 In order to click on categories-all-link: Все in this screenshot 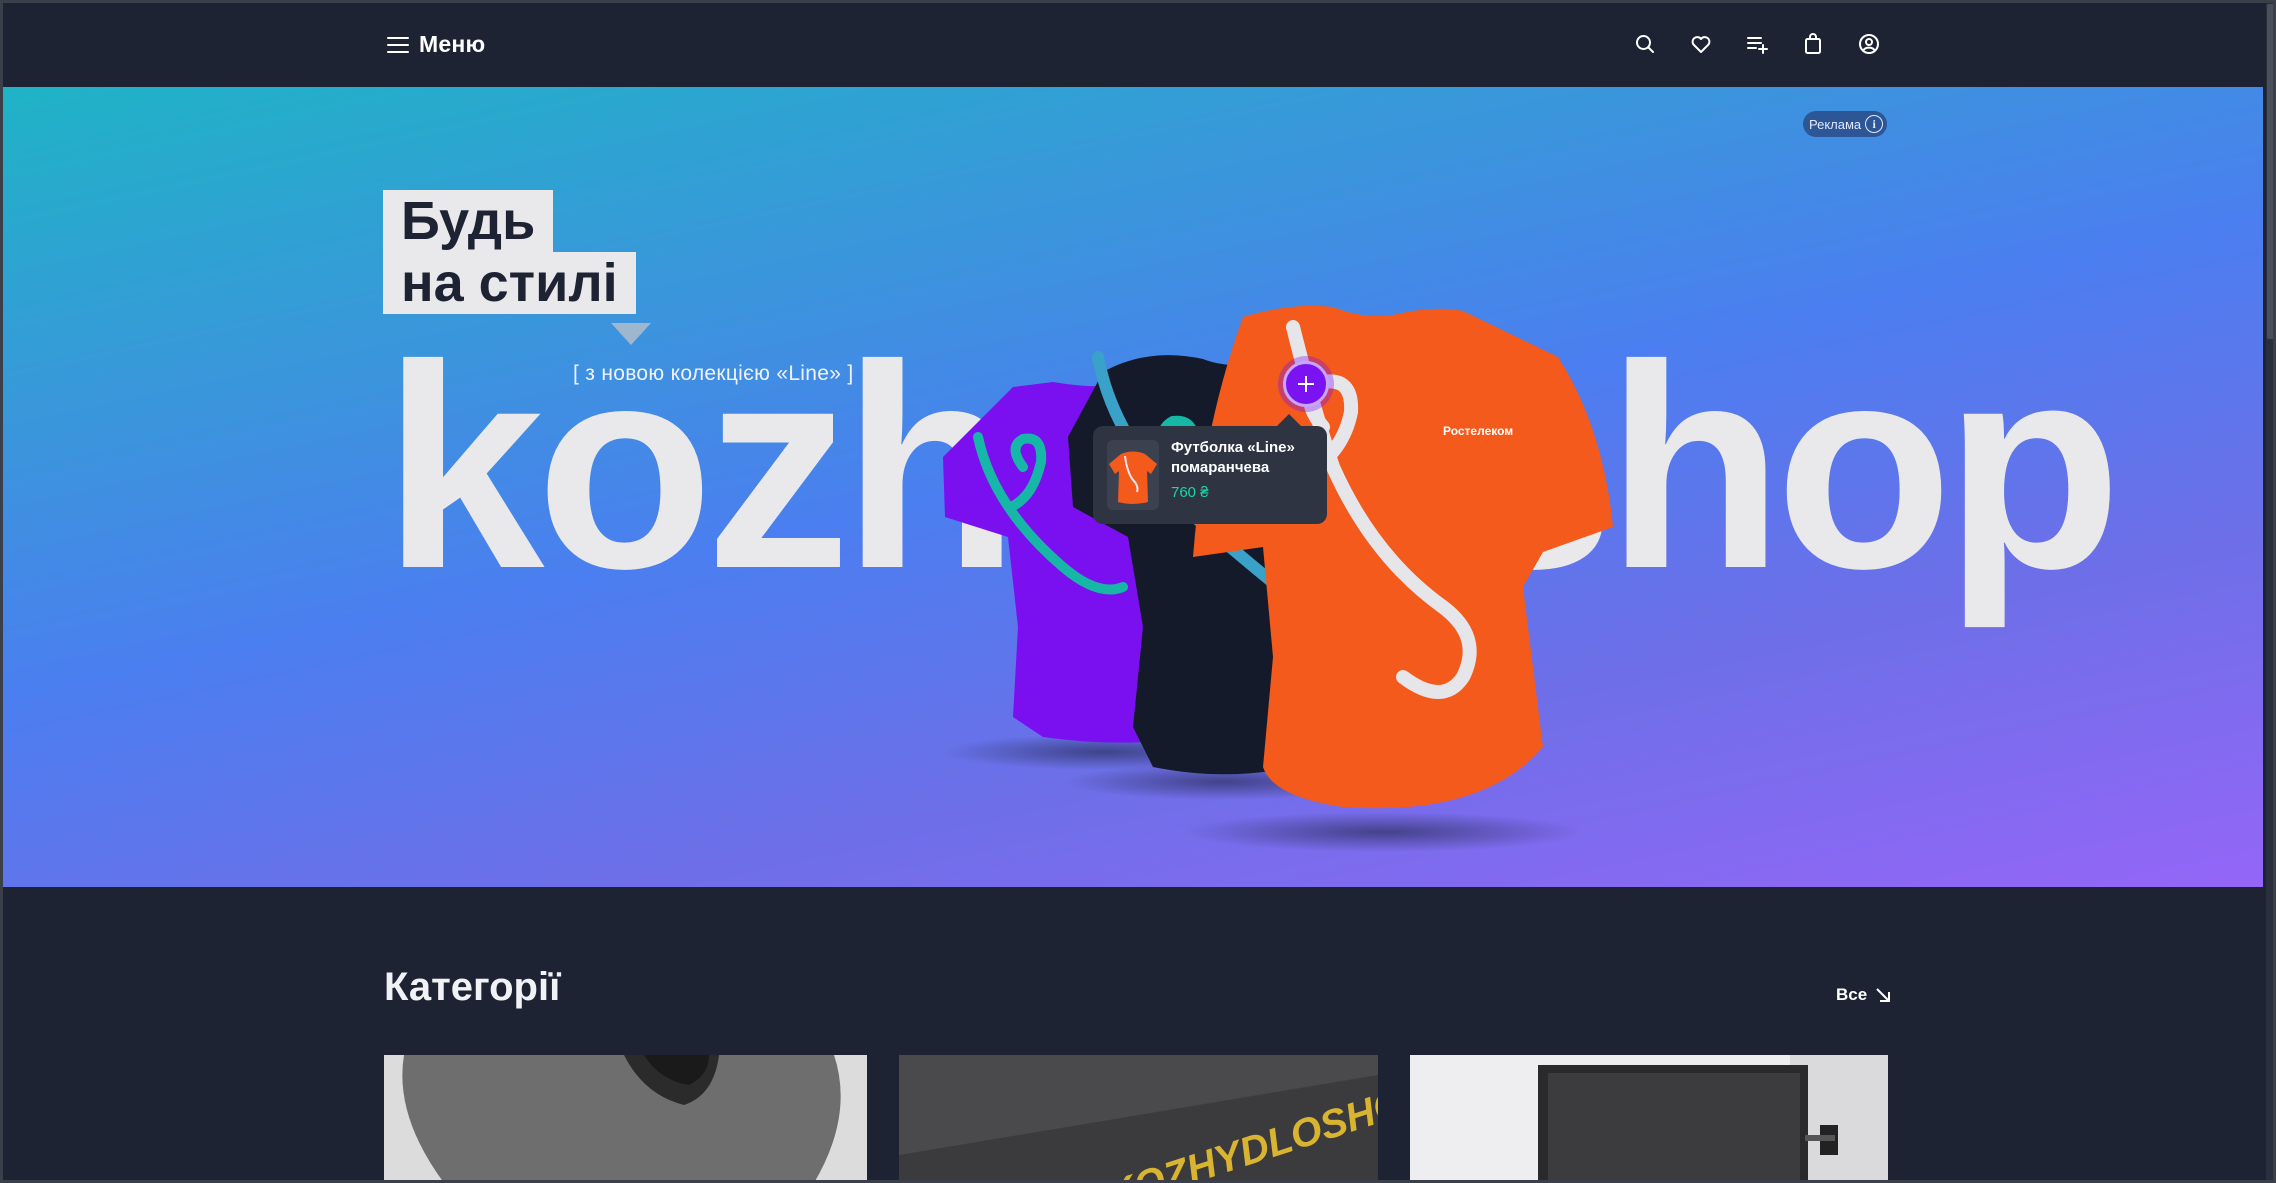, I will do `click(1864, 995)`.